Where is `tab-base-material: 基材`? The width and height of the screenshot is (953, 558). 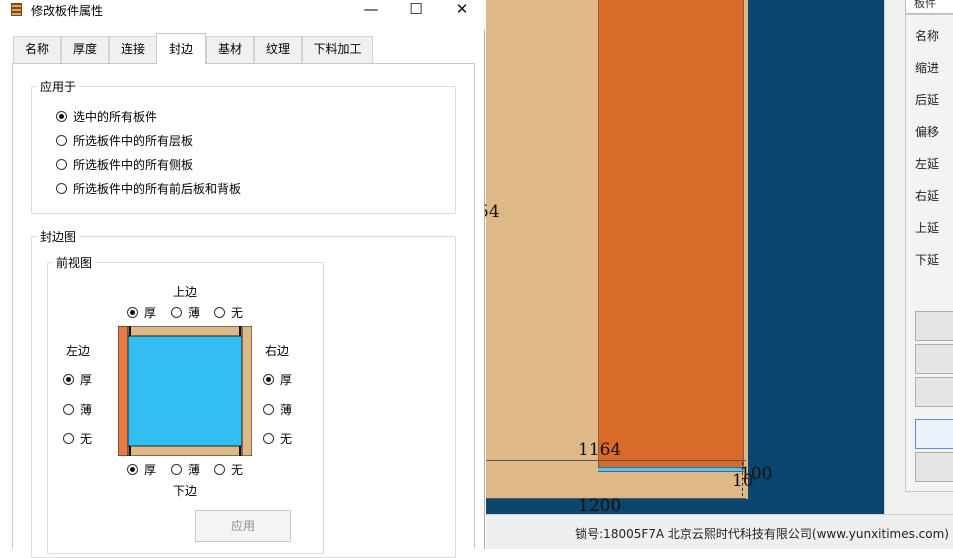 tab-base-material: 基材 is located at coordinates (230, 49).